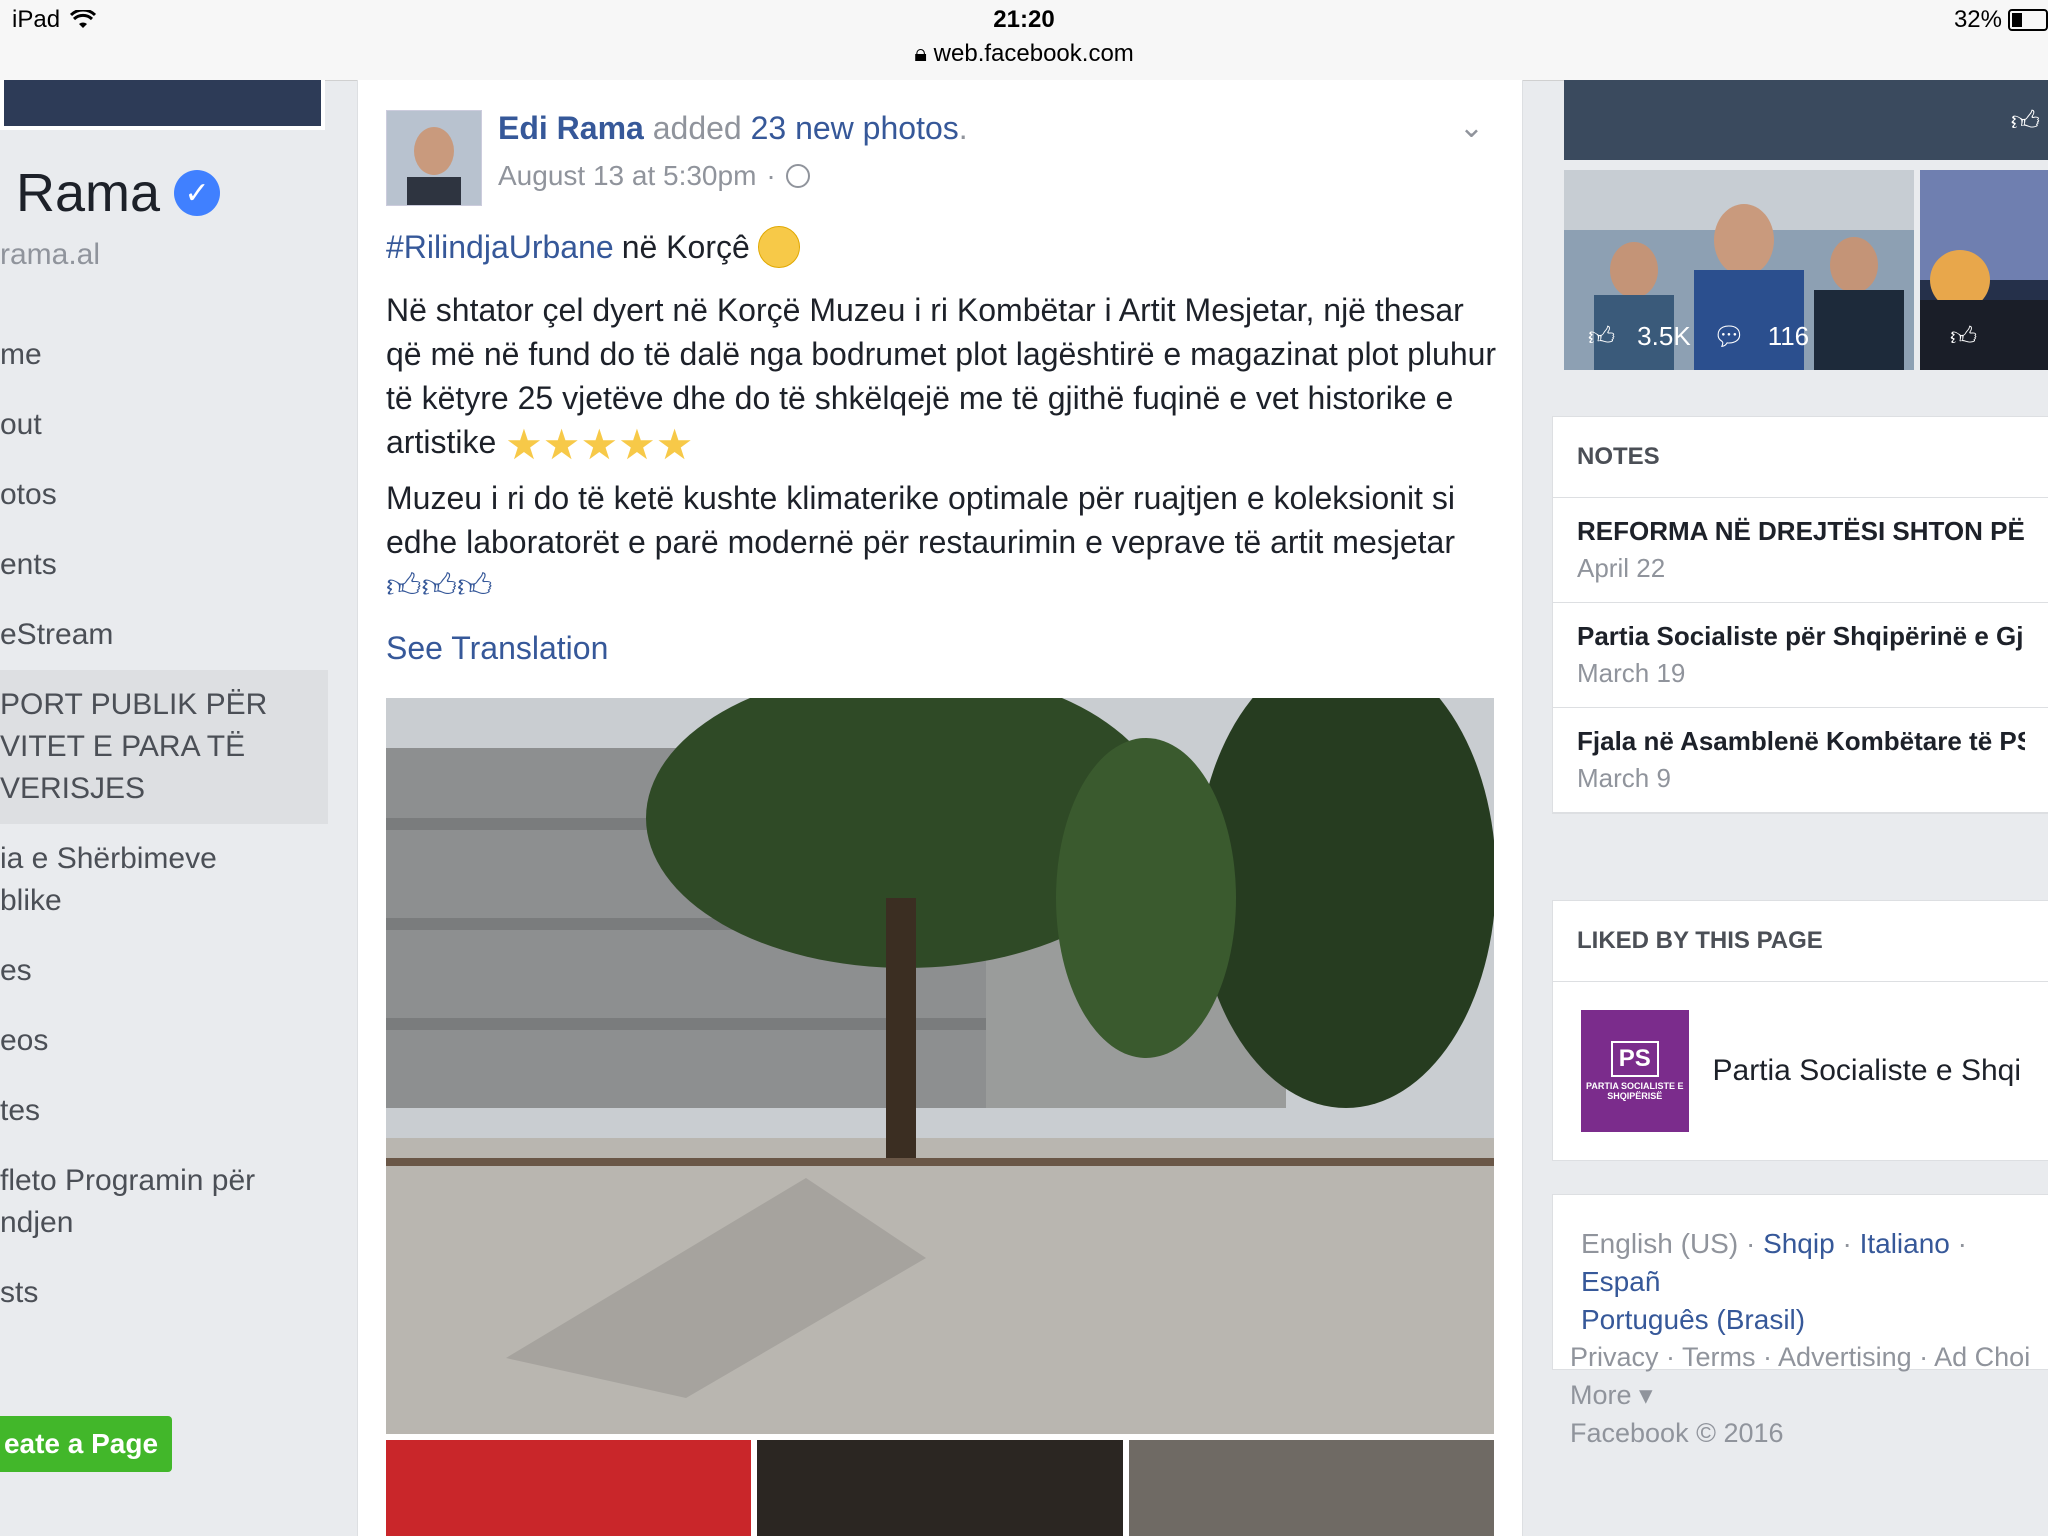  Describe the element at coordinates (1867, 1071) in the screenshot. I see `liked-page-name: Partia Socialiste e Shqi` at that location.